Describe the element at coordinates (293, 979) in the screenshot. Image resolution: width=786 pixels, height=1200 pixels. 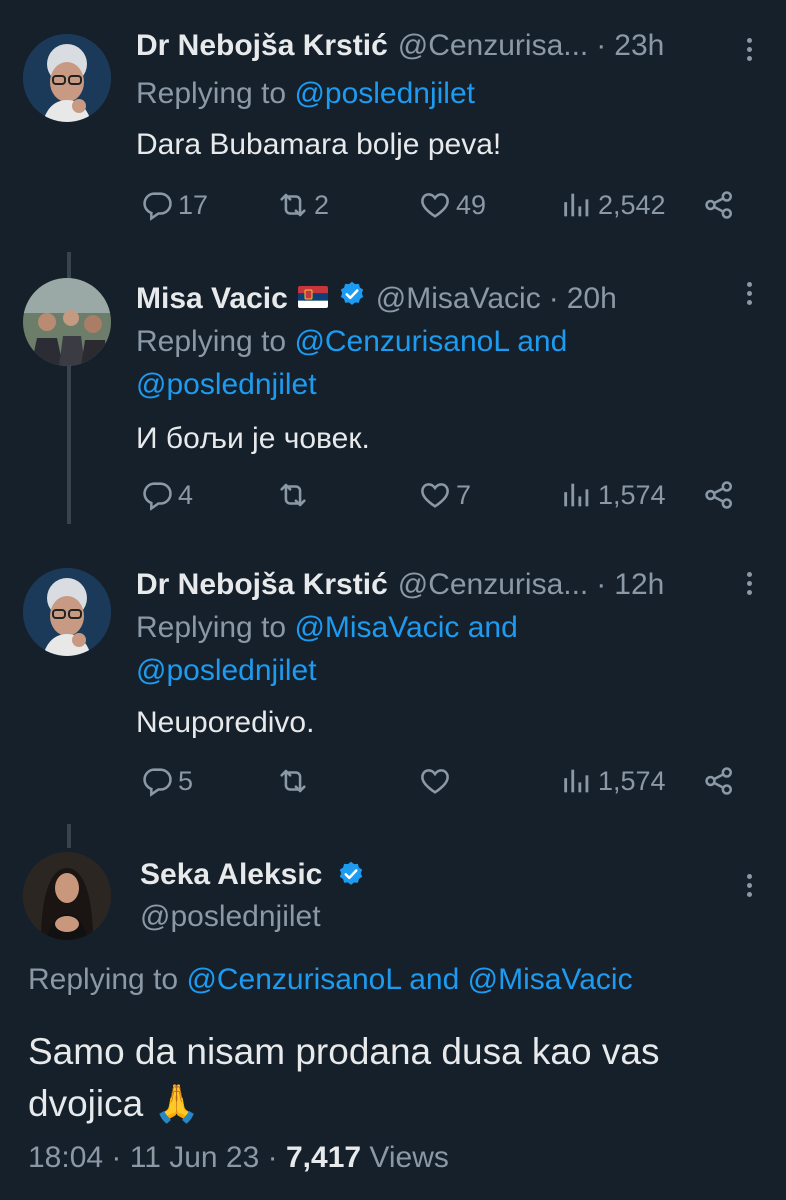
I see `replying-to-link: @CenzurisanoL` at that location.